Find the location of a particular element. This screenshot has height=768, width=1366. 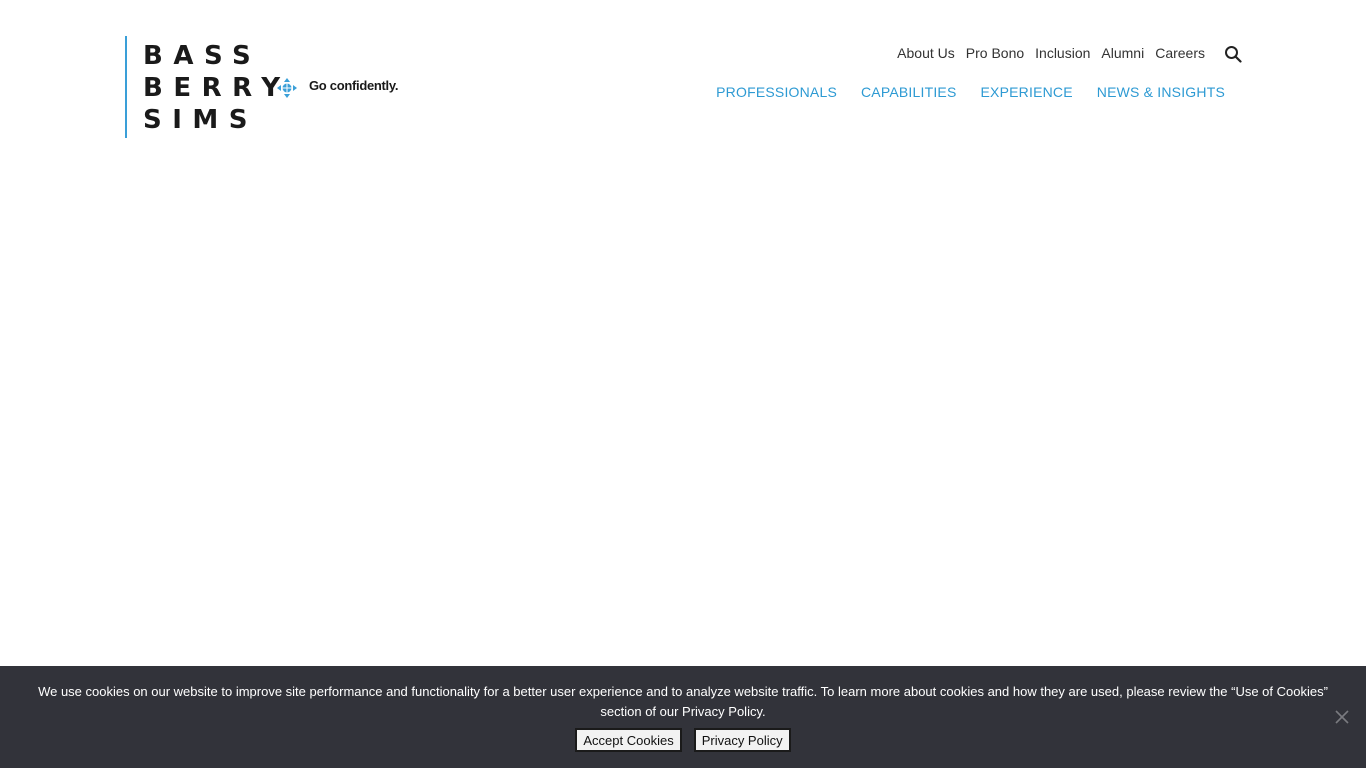

search-icon is located at coordinates (1233, 54).